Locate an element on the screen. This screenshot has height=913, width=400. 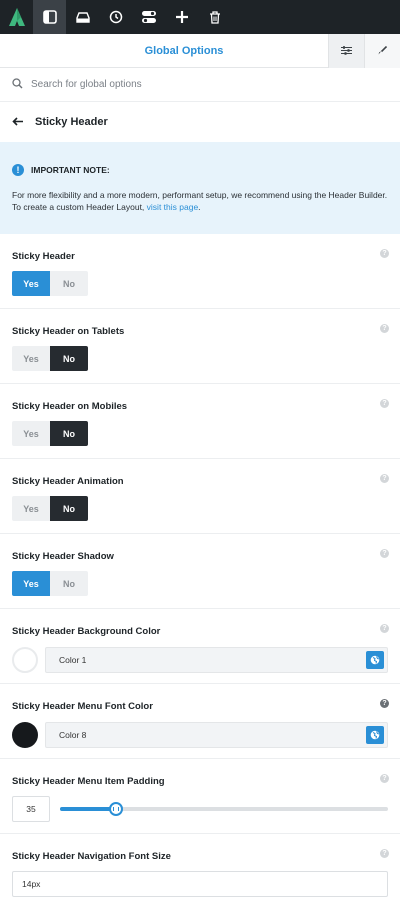
setting-sticky-header: Sticky Header ? Yes No is located at coordinates (200, 271).